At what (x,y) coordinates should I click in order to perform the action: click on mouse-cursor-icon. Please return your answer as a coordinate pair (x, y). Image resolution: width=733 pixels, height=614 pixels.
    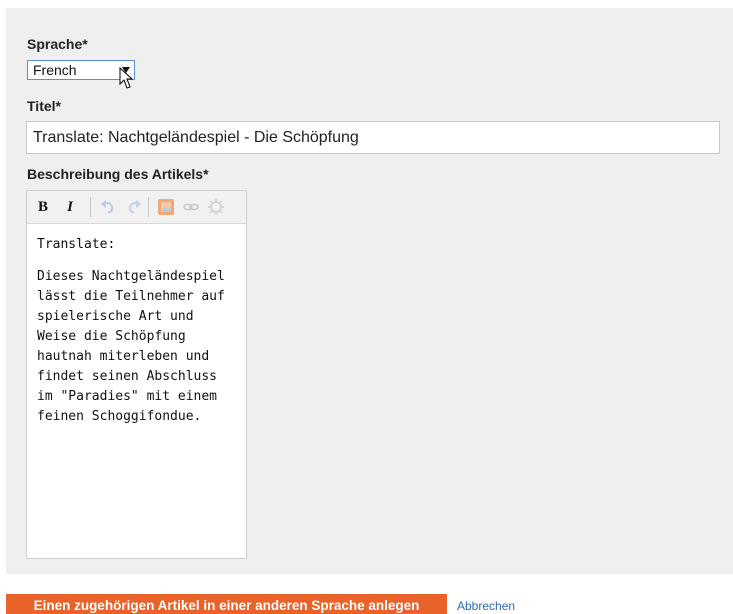
    Looking at the image, I should click on (126, 78).